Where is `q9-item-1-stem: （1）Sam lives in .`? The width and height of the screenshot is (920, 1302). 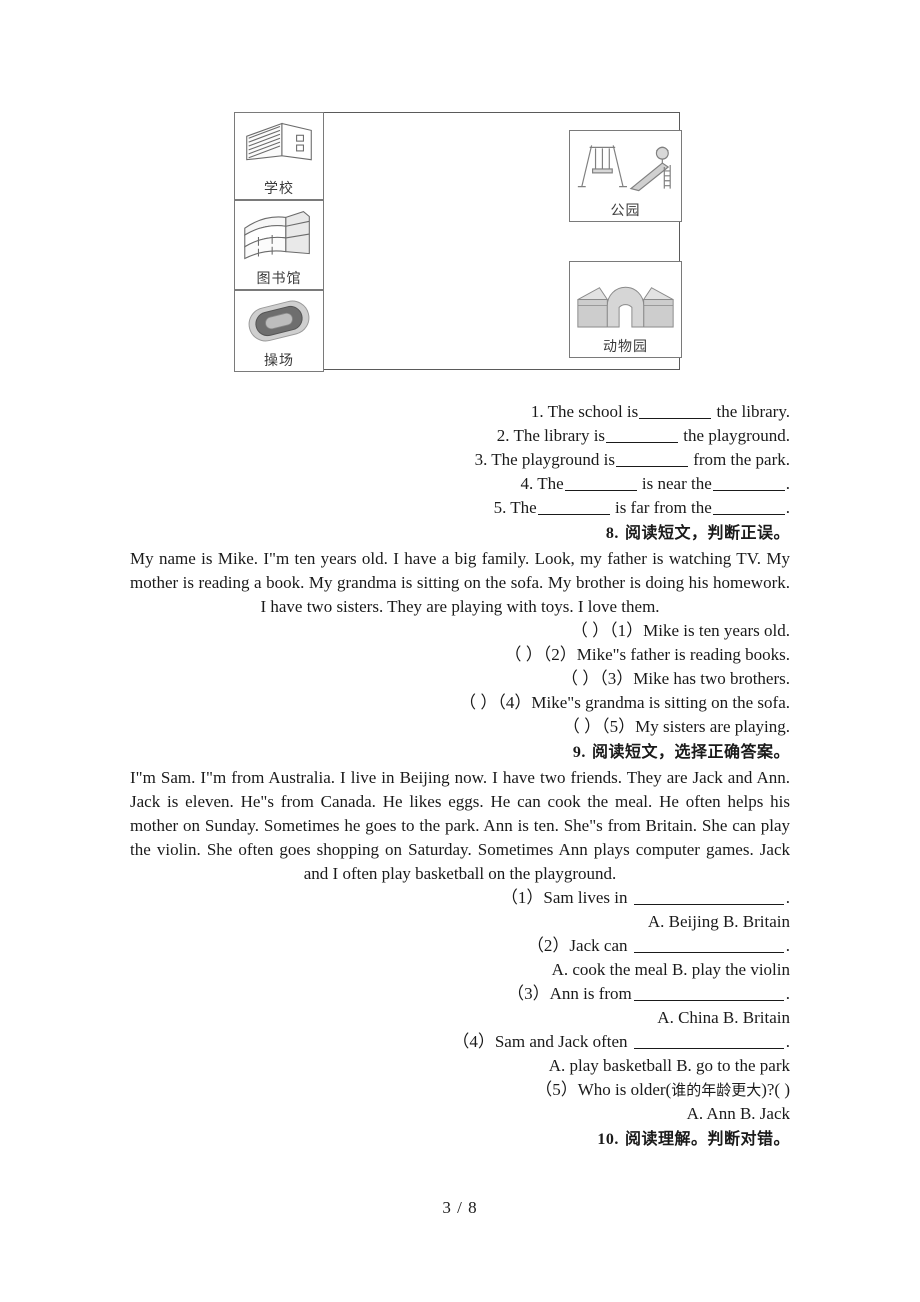
q9-item-1-stem: （1）Sam lives in . is located at coordinates (460, 898).